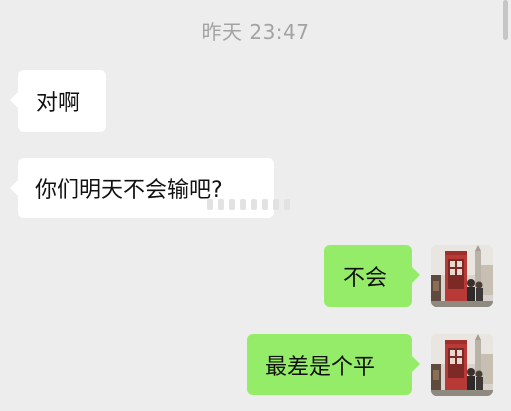 This screenshot has height=411, width=511. What do you see at coordinates (58, 103) in the screenshot?
I see `message-text: 对啊` at bounding box center [58, 103].